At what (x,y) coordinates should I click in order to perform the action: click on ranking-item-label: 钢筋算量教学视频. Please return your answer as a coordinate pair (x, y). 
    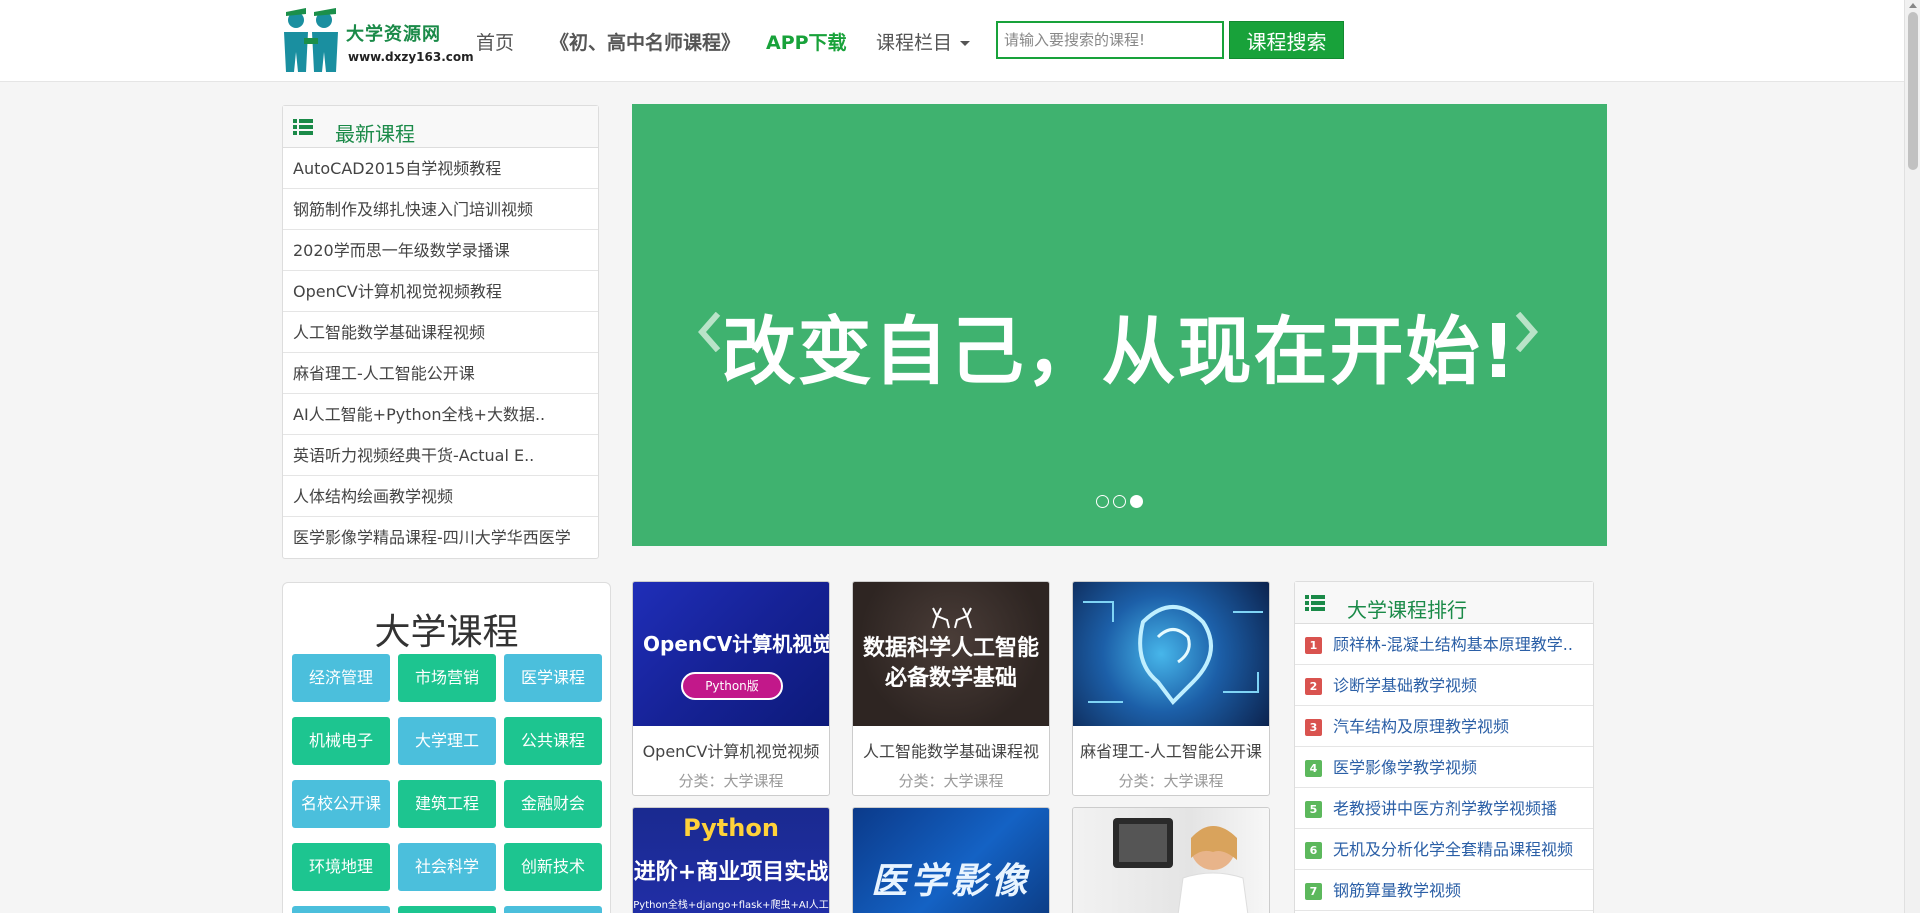
    Looking at the image, I should click on (1397, 890).